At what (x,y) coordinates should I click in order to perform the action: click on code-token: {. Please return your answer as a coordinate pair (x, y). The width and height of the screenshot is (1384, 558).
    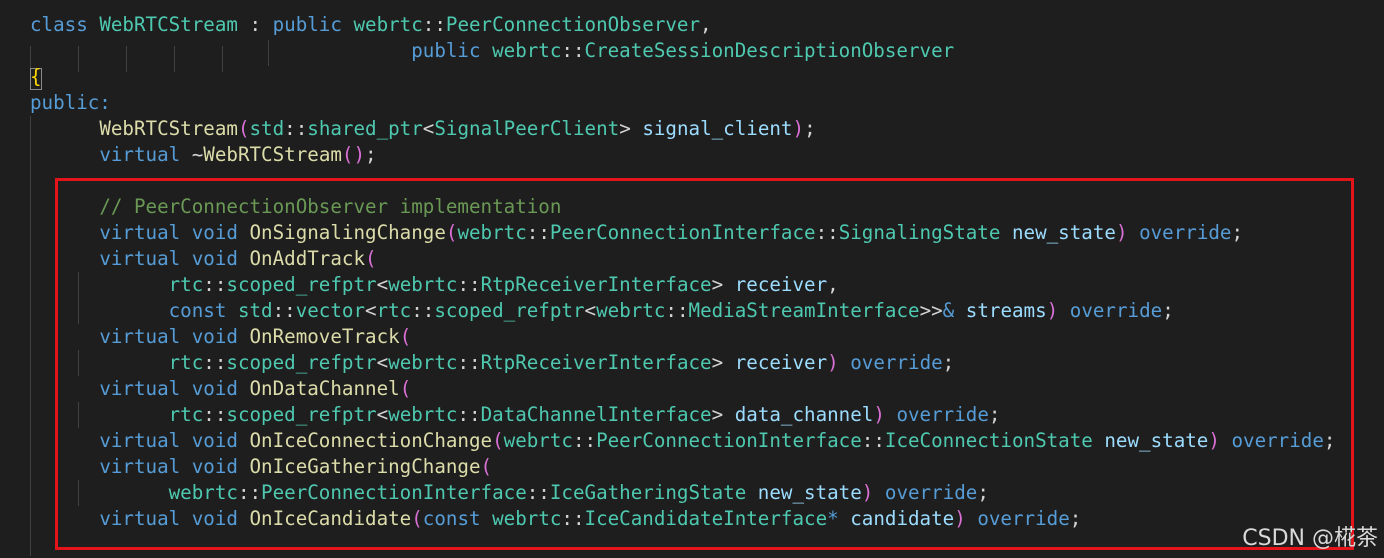
    Looking at the image, I should click on (36, 76).